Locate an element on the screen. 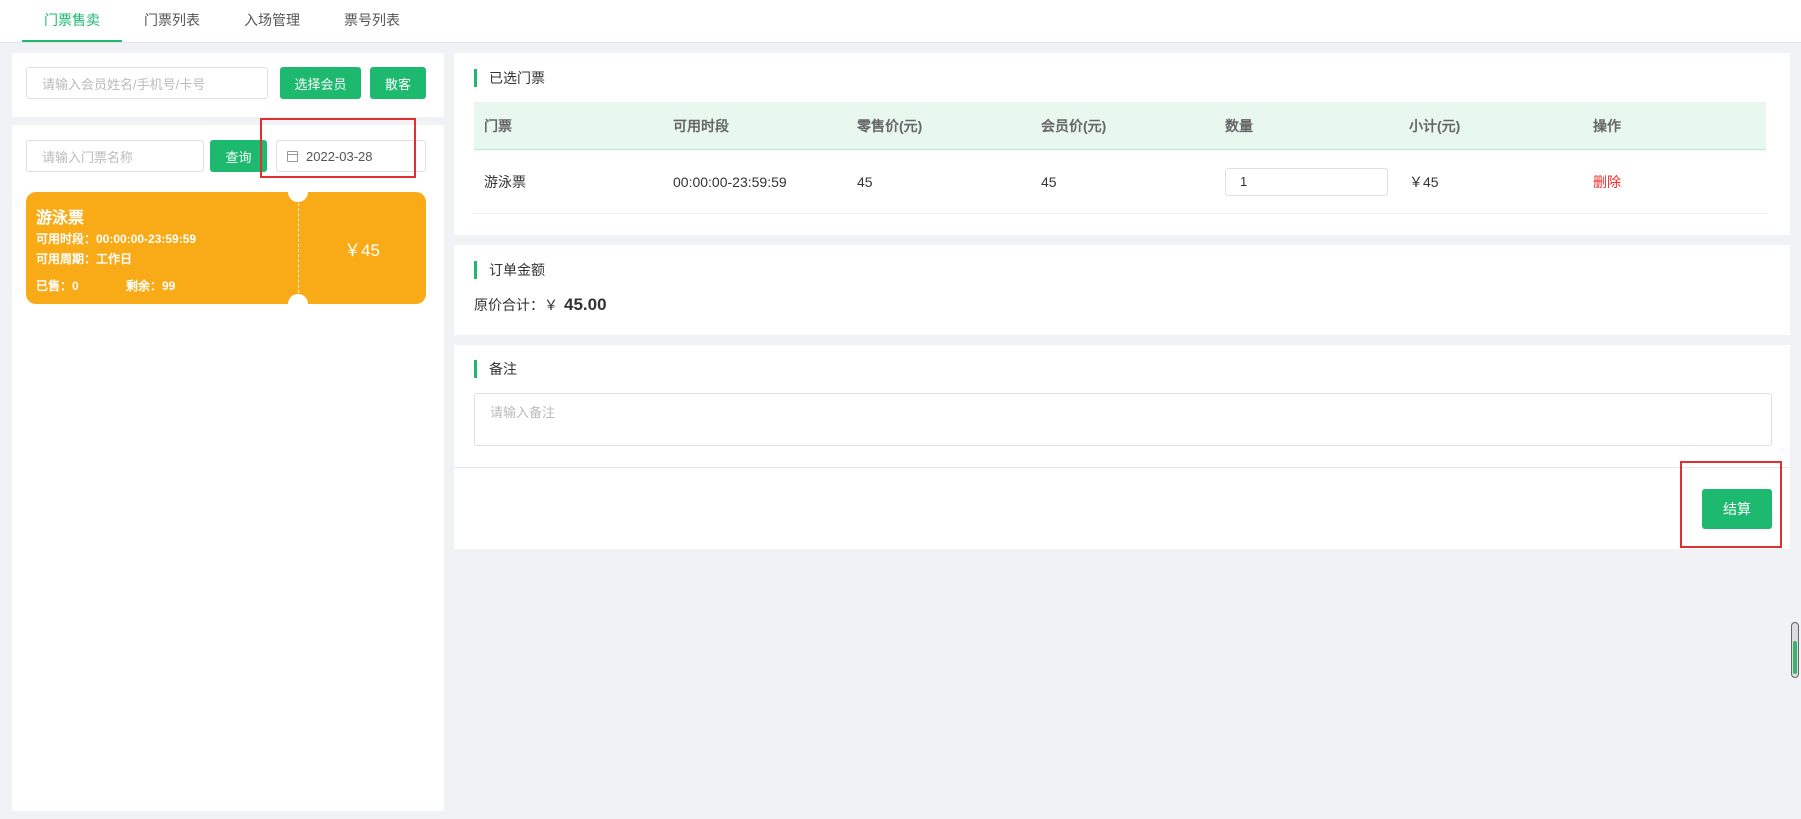  scrollbar is located at coordinates (1795, 650).